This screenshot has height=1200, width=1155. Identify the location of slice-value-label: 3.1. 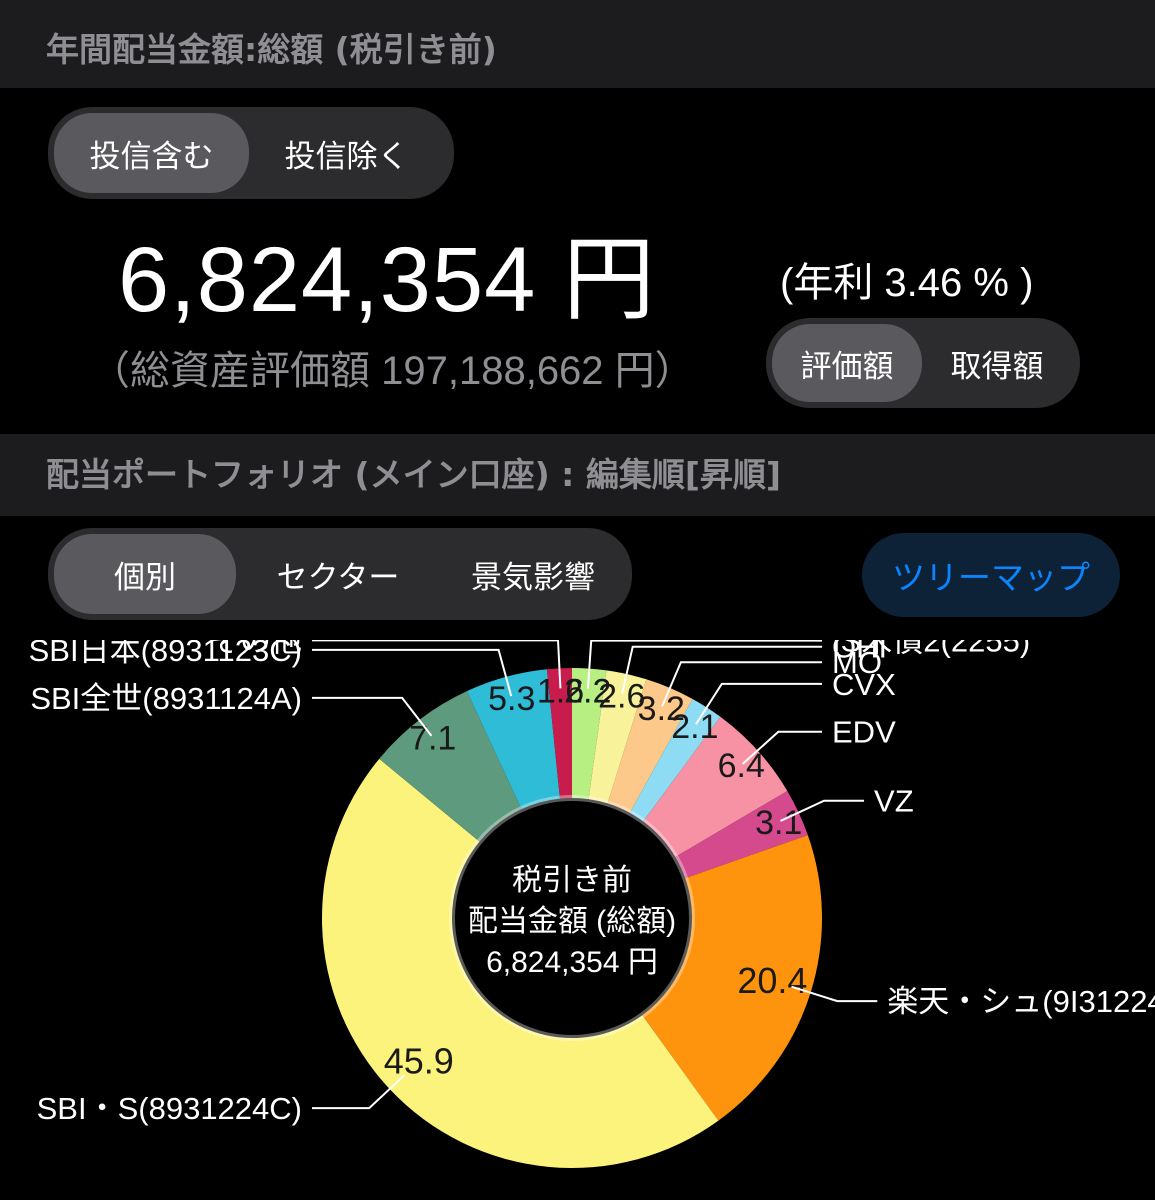
(778, 823).